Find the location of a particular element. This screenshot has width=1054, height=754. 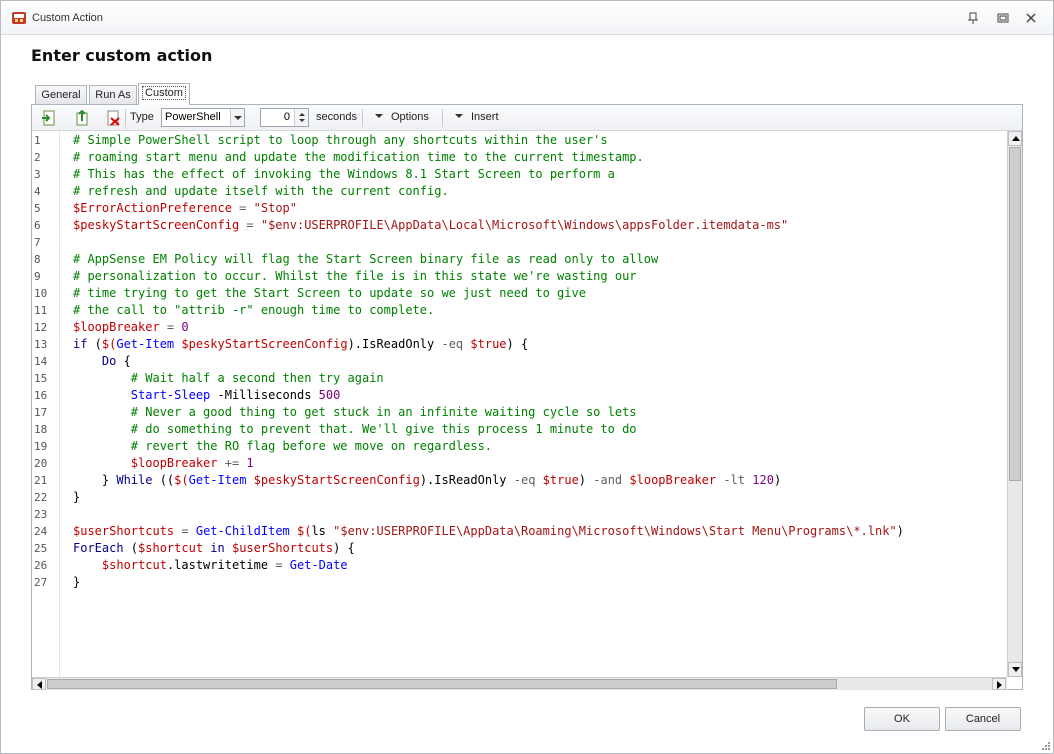

code-text: ForEach ($shortcut in $userShortcuts) { is located at coordinates (214, 548).